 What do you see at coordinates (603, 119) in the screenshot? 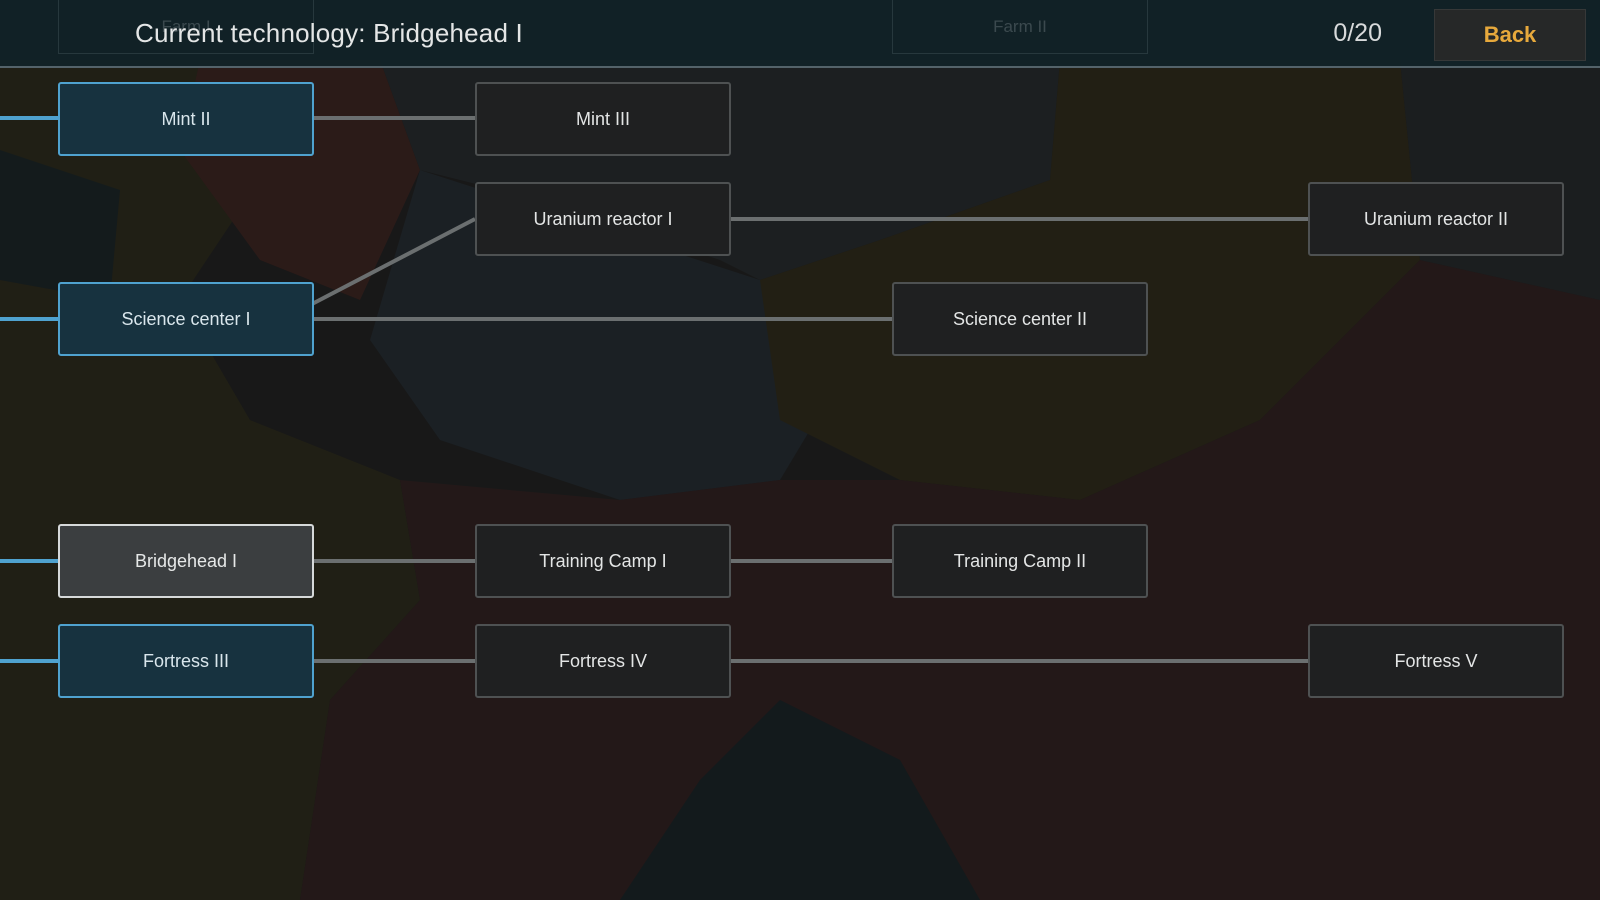
I see `tech-node-mint-3: Mint III` at bounding box center [603, 119].